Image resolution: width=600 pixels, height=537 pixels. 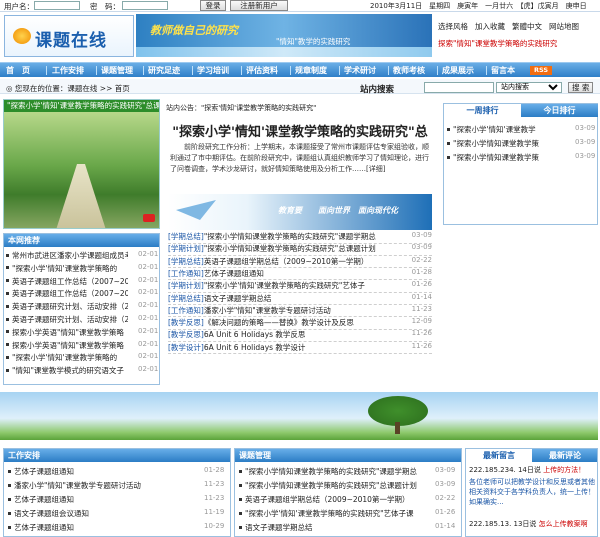 I want to click on nav-results: 成果展示, so click(x=458, y=70).